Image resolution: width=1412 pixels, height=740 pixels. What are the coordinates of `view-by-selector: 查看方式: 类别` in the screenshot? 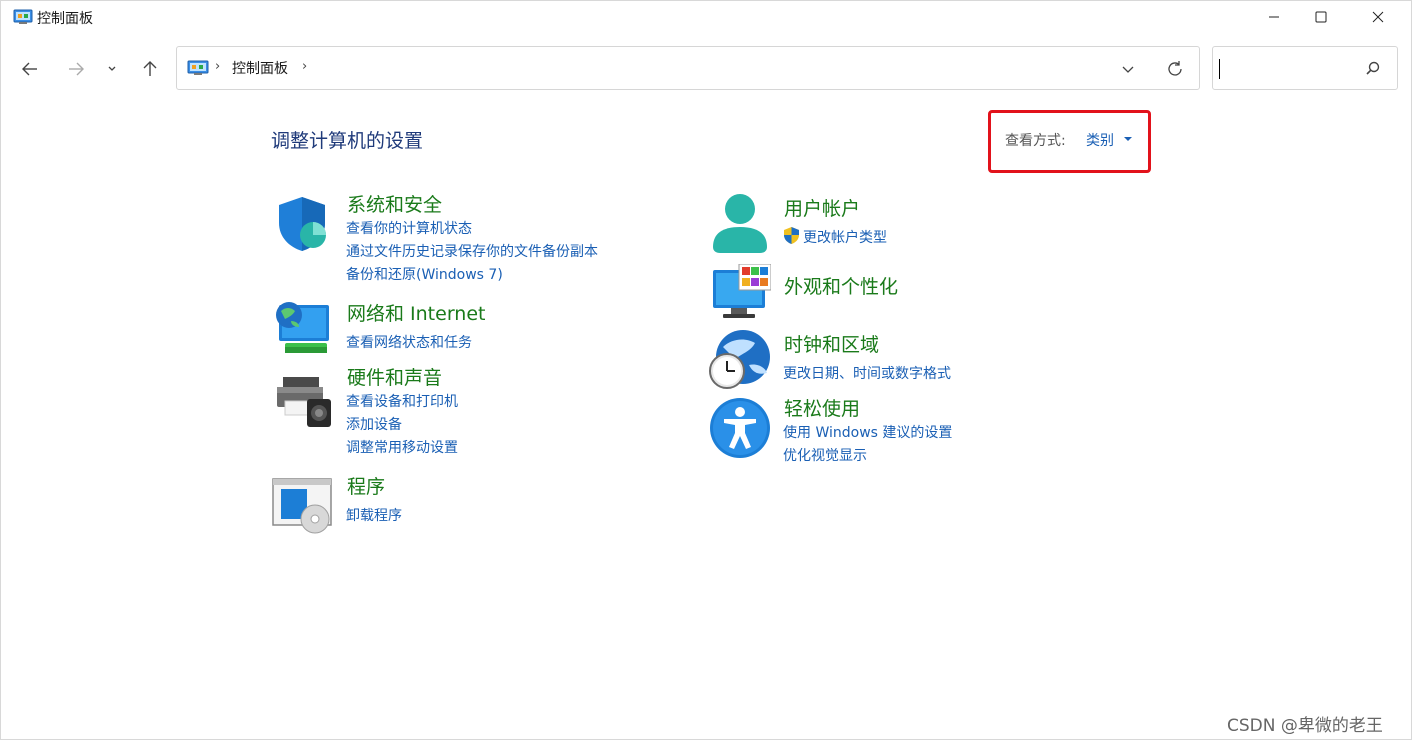 It's located at (1069, 141).